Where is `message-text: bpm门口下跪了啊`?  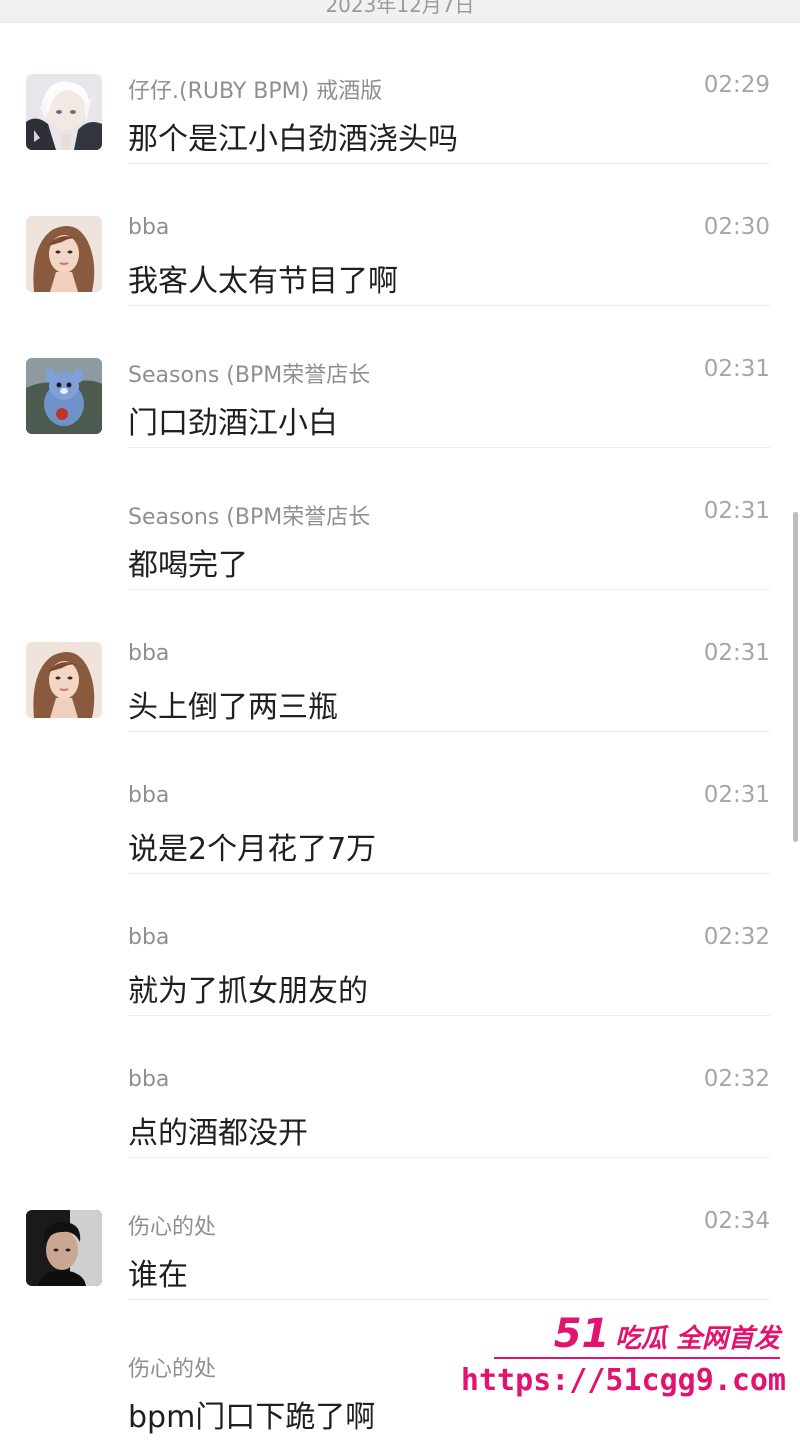
message-text: bpm门口下跪了啊 is located at coordinates (252, 1417).